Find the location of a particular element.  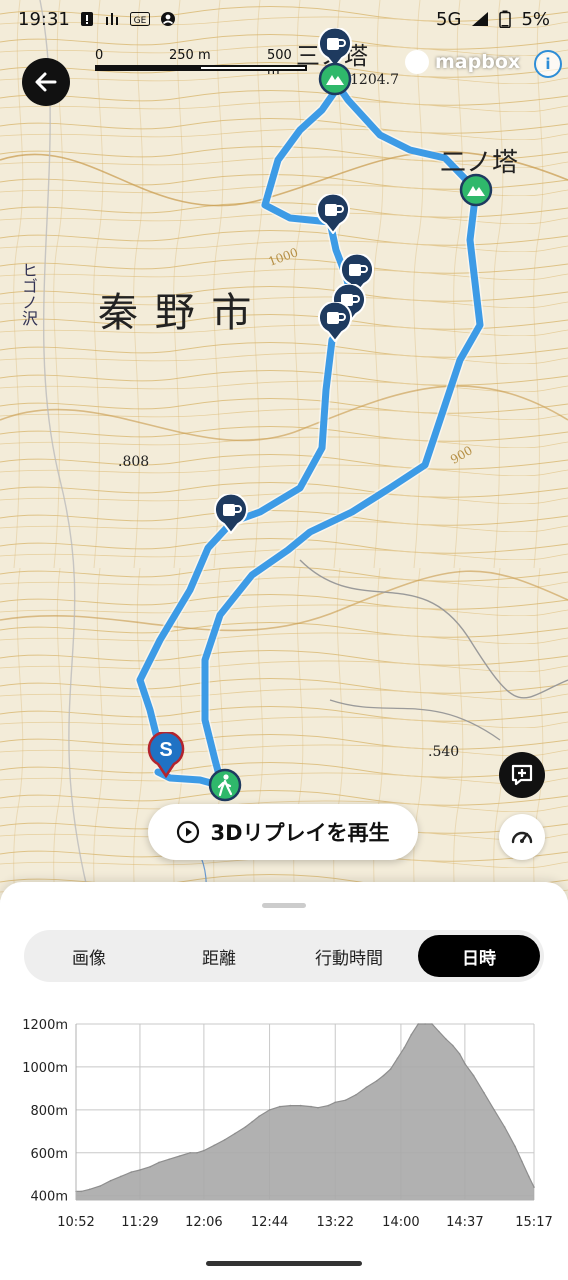

app-icon is located at coordinates (112, 19).